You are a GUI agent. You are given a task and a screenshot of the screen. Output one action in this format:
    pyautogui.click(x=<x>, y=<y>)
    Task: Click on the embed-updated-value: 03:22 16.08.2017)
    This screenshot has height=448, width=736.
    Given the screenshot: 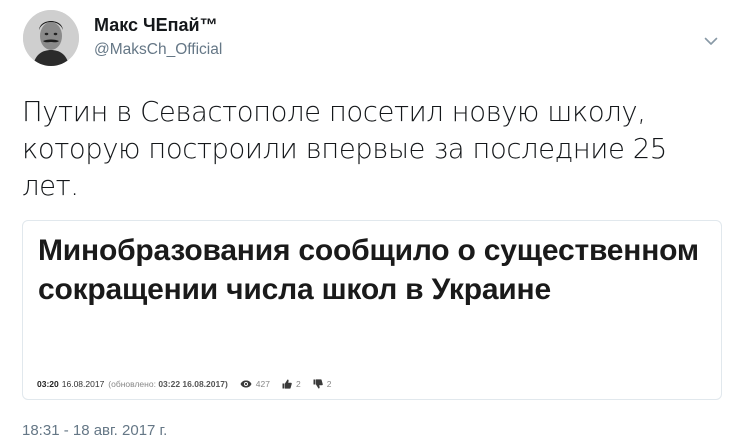 What is the action you would take?
    pyautogui.click(x=193, y=384)
    